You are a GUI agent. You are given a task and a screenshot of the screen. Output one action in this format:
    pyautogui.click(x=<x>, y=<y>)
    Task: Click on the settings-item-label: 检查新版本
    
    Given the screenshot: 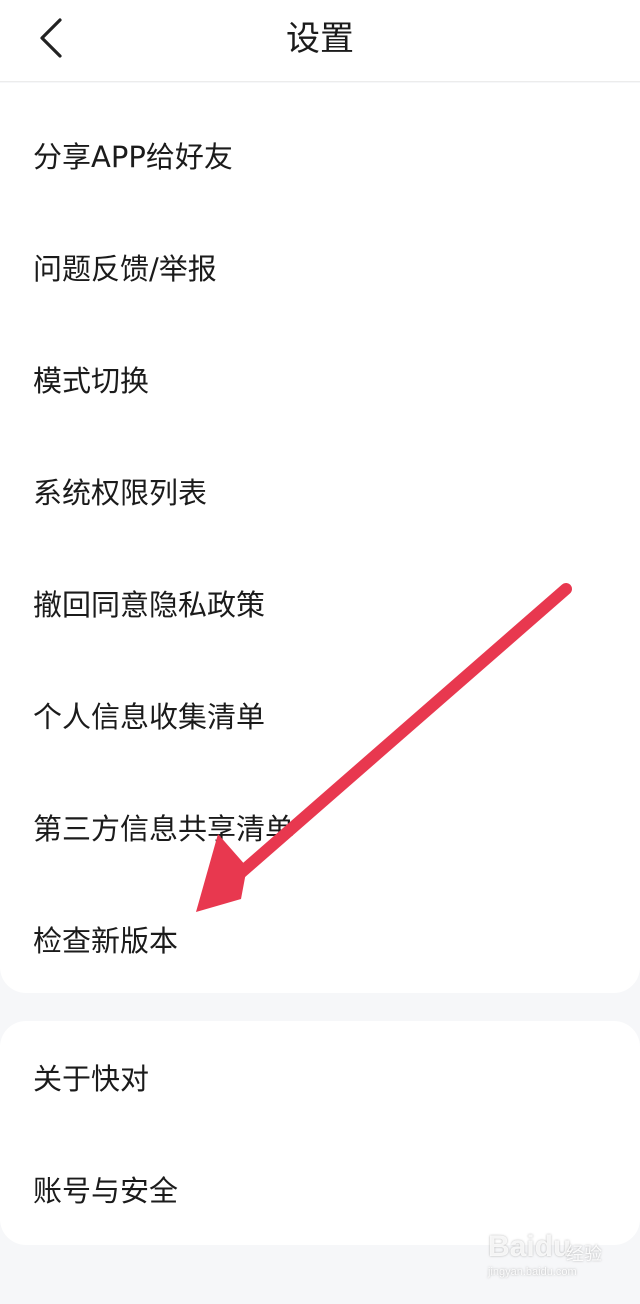 What is the action you would take?
    pyautogui.click(x=106, y=941)
    